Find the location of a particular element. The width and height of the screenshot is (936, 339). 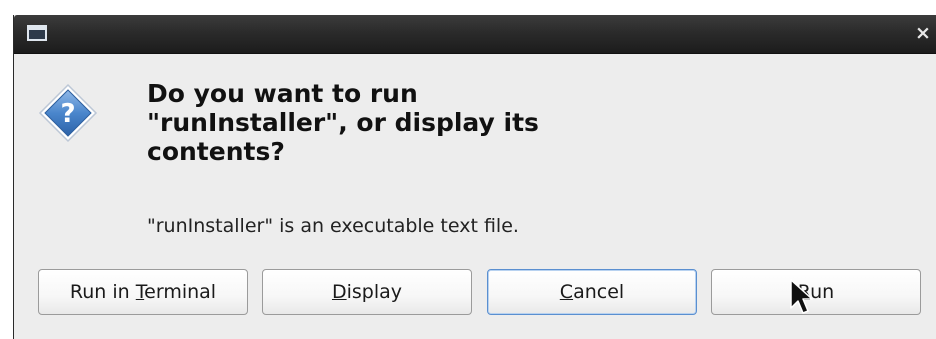

button-label-part: ancel is located at coordinates (599, 292).